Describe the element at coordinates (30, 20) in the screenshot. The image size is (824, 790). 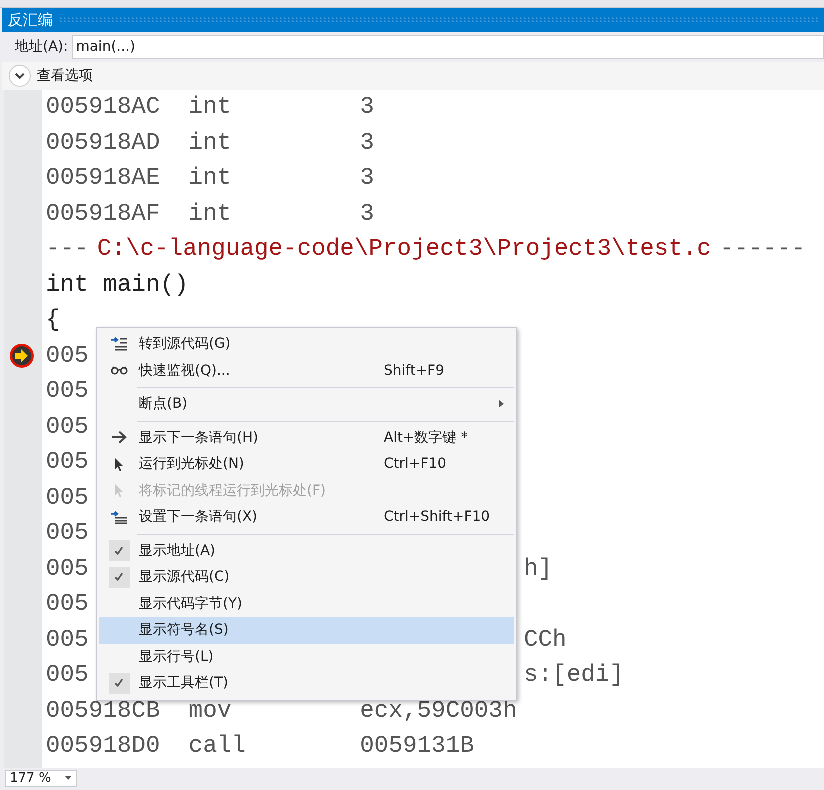
I see `window-title: 反汇编` at that location.